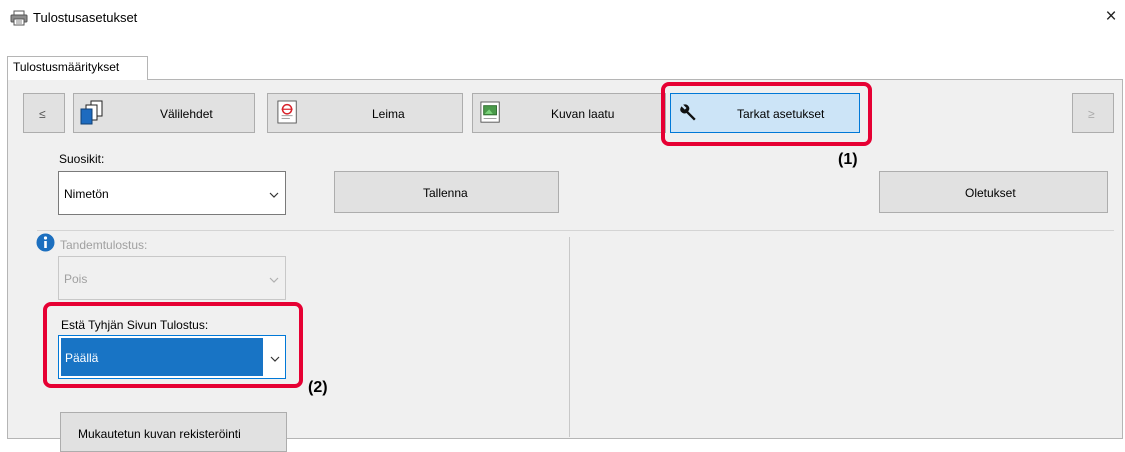 The height and width of the screenshot is (452, 1125). I want to click on favorites-label: Suosikit:, so click(82, 159).